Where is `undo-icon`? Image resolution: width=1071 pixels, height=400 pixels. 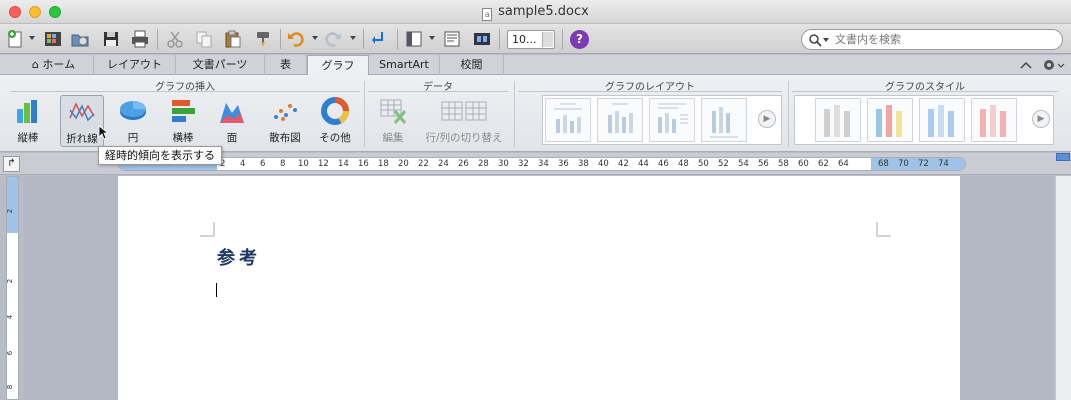
undo-icon is located at coordinates (296, 39).